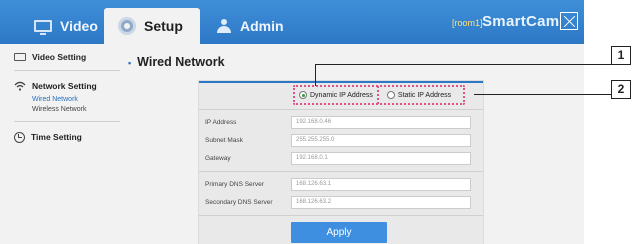 The width and height of the screenshot is (632, 244). I want to click on sidebar-item-time-setting: Time Setting, so click(67, 137).